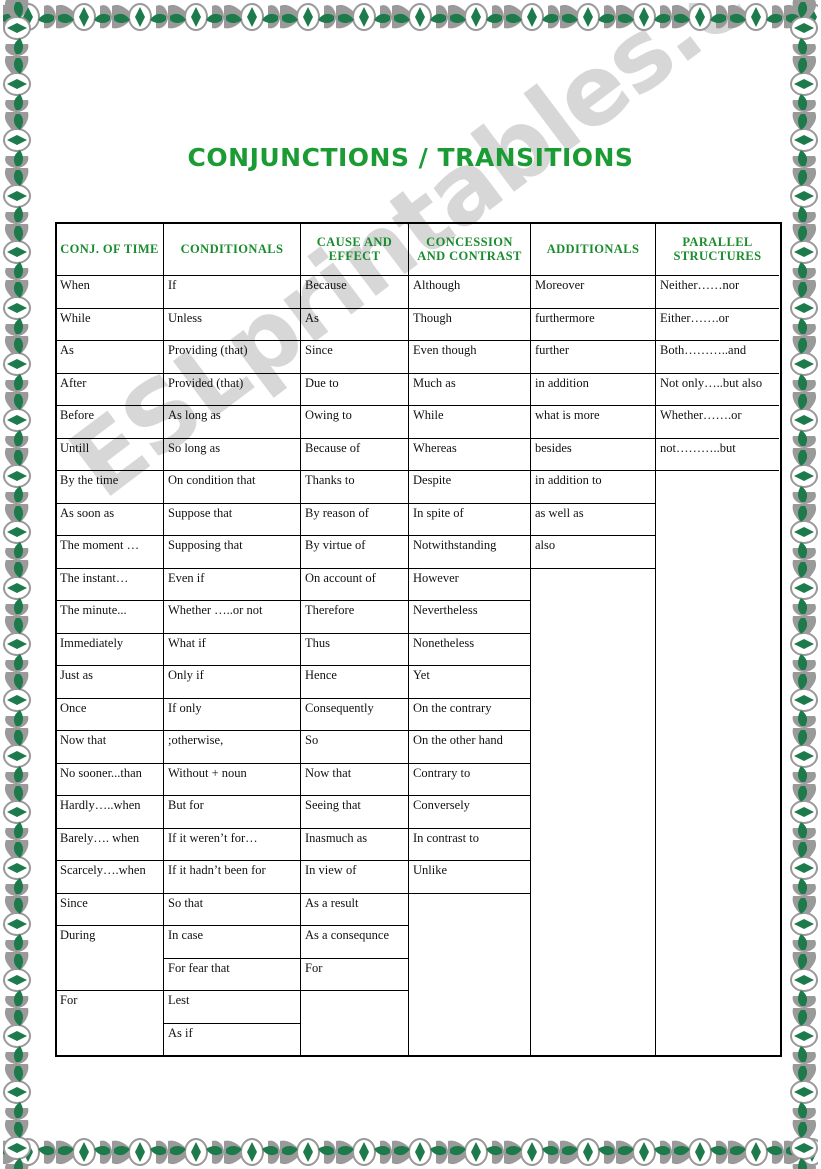  Describe the element at coordinates (593, 422) in the screenshot. I see `table-cell: what is more` at that location.